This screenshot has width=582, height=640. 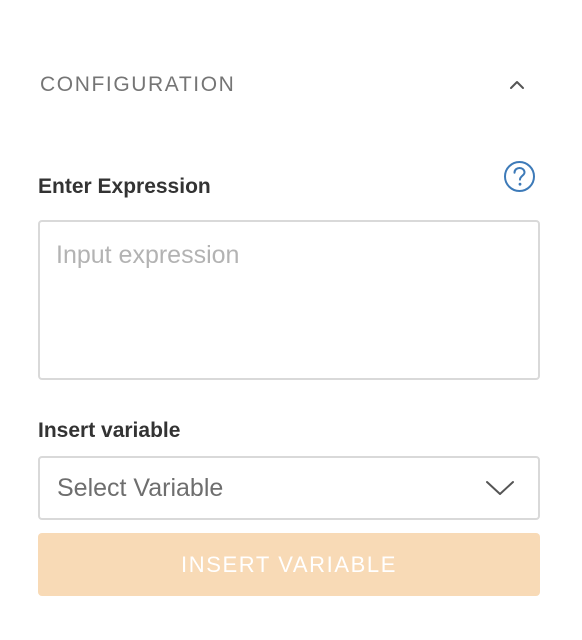 I want to click on chevron-up-icon, so click(x=517, y=85).